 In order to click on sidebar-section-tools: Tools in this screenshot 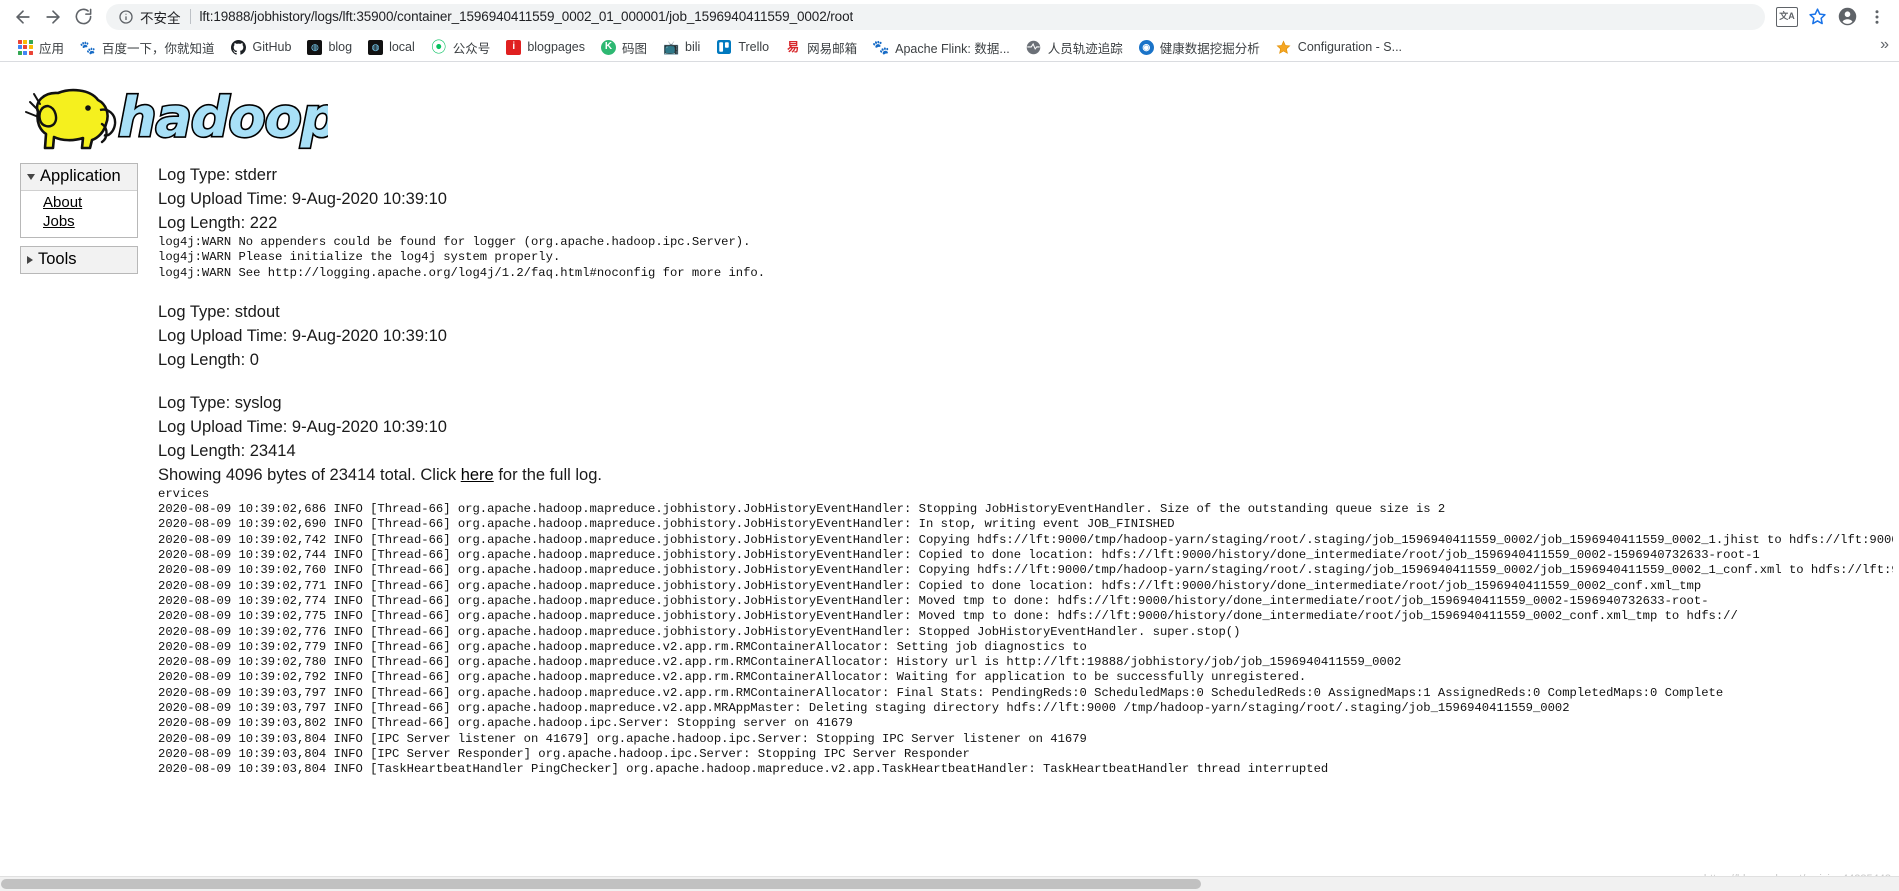, I will do `click(79, 260)`.